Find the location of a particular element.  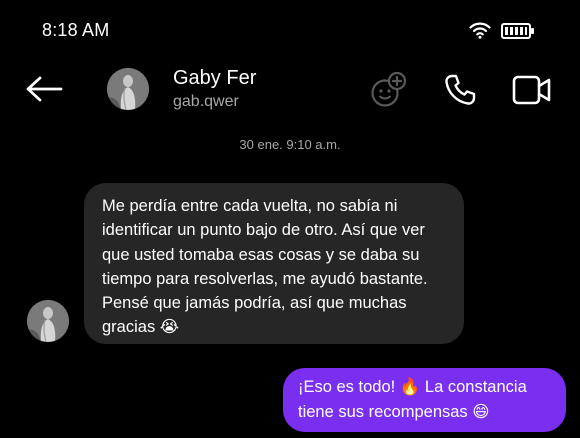

audio-call-button is located at coordinates (460, 90).